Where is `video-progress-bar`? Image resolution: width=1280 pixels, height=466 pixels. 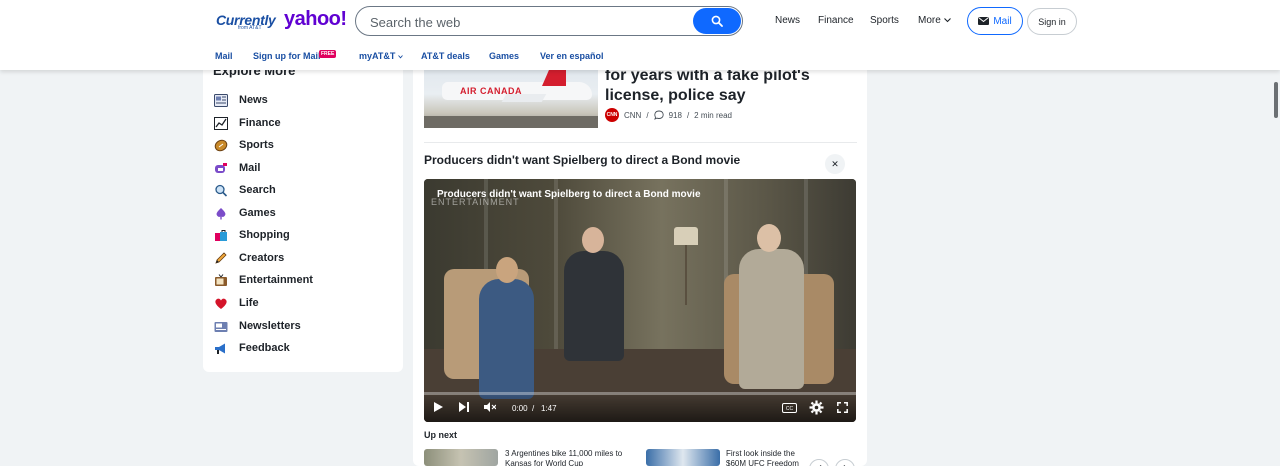 video-progress-bar is located at coordinates (640, 393).